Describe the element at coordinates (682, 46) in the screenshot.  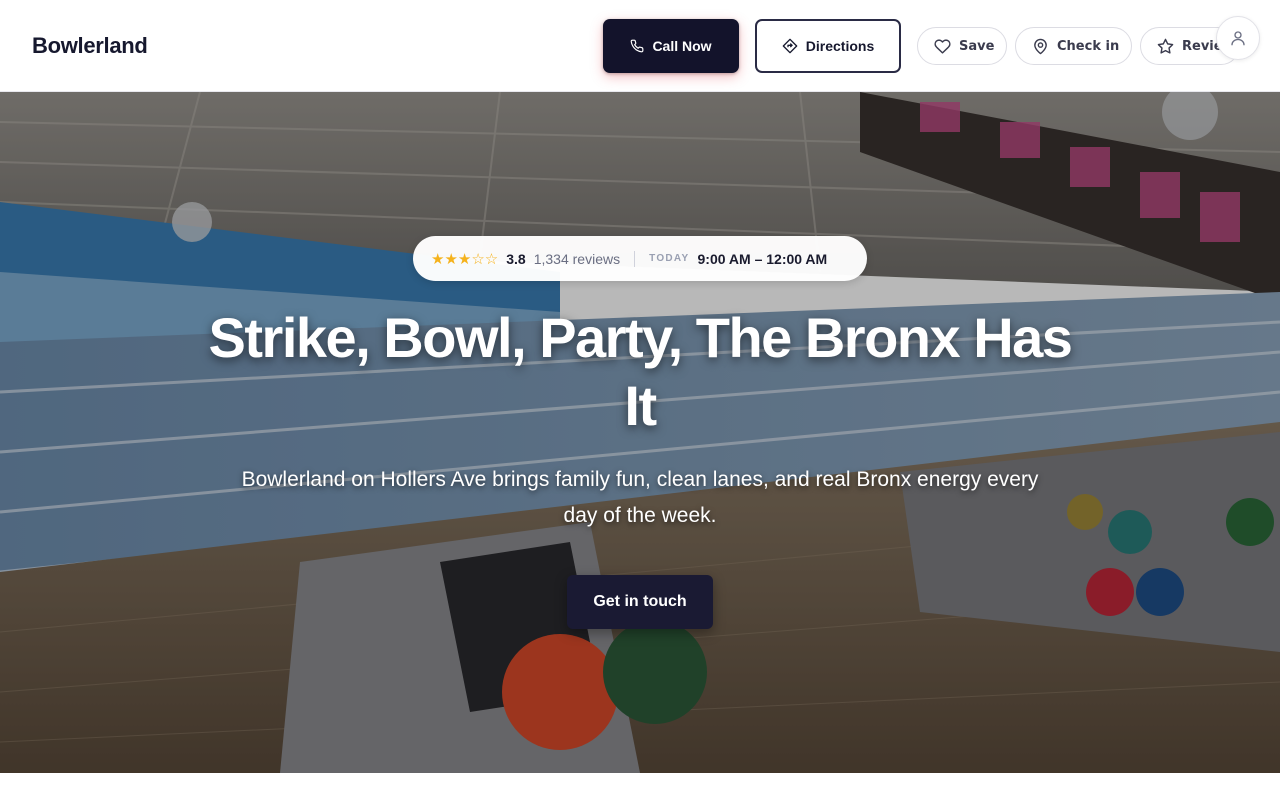
I see `call-now-label: Call Now` at that location.